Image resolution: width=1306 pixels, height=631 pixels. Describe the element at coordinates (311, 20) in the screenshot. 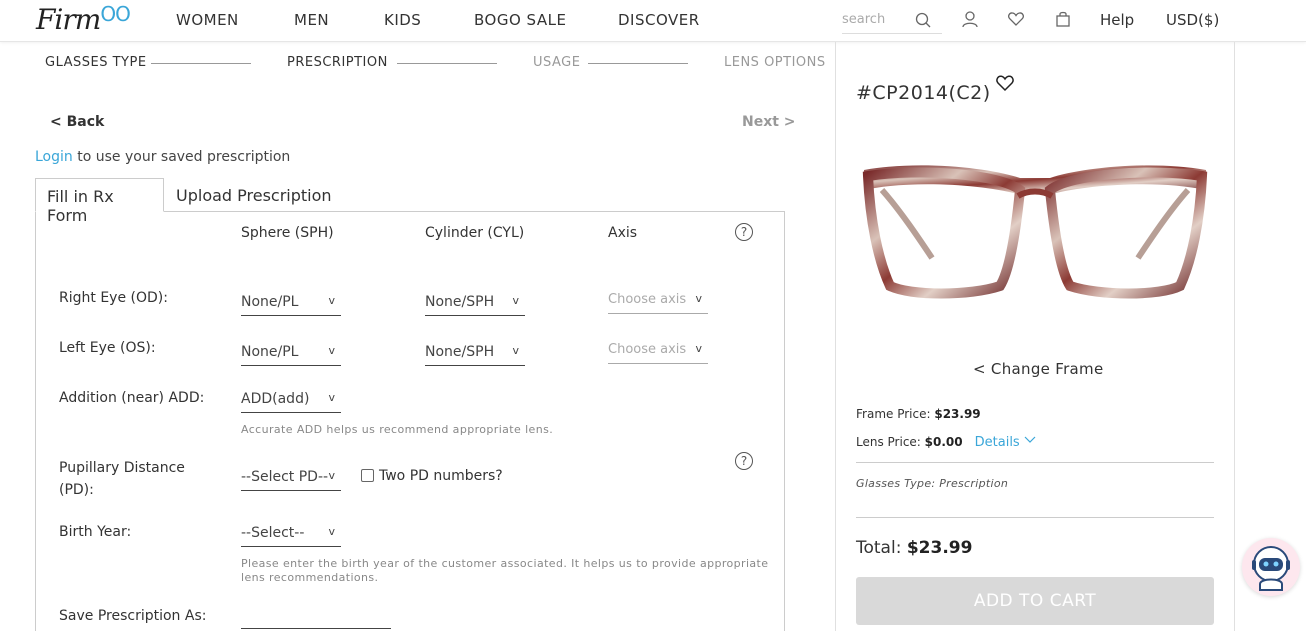

I see `nav-men: MEN` at that location.